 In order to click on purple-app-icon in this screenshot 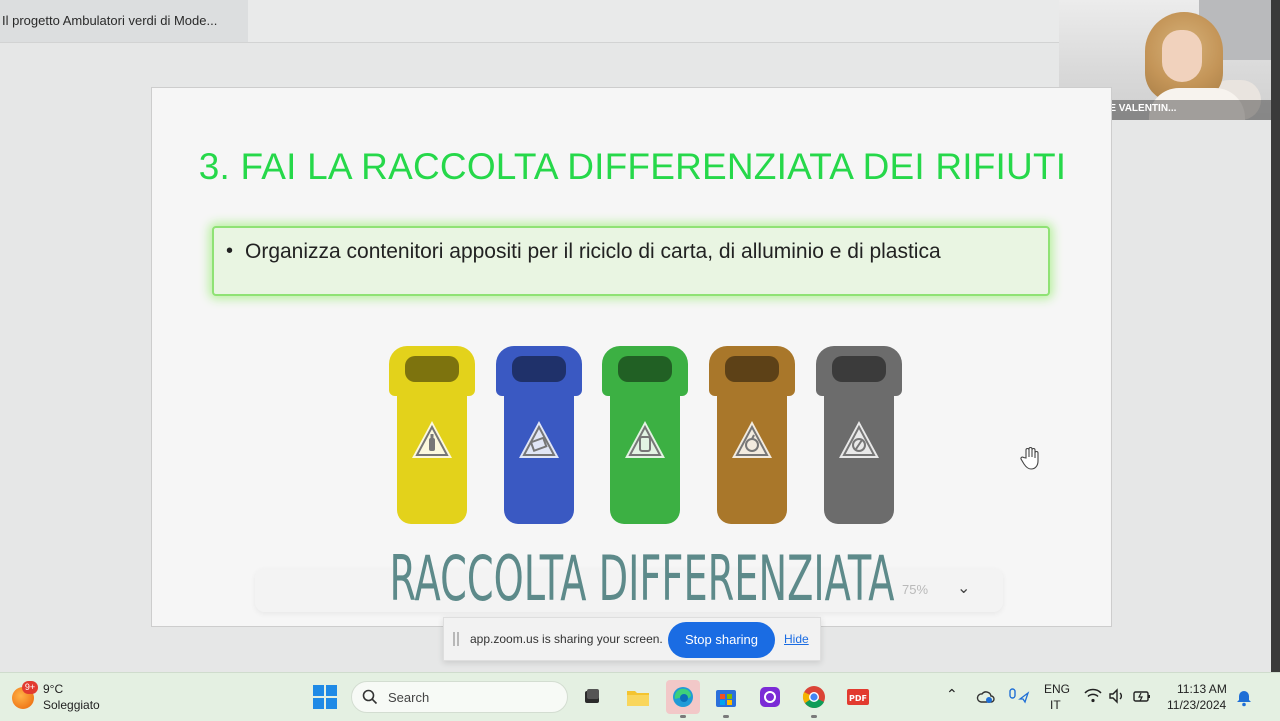, I will do `click(770, 697)`.